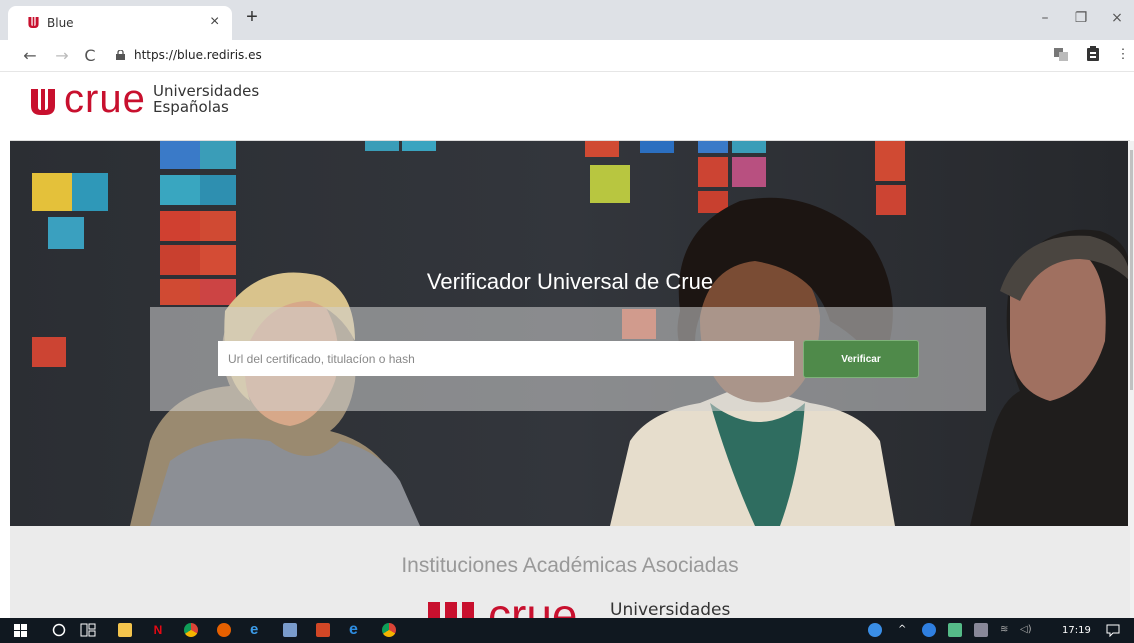 Image resolution: width=1134 pixels, height=643 pixels. What do you see at coordinates (875, 630) in the screenshot?
I see `help-icon` at bounding box center [875, 630].